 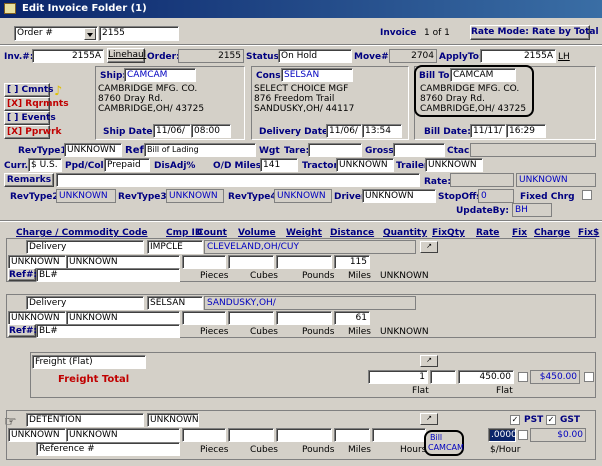 What do you see at coordinates (399, 196) in the screenshot?
I see `driver-field: UNKNOWN` at bounding box center [399, 196].